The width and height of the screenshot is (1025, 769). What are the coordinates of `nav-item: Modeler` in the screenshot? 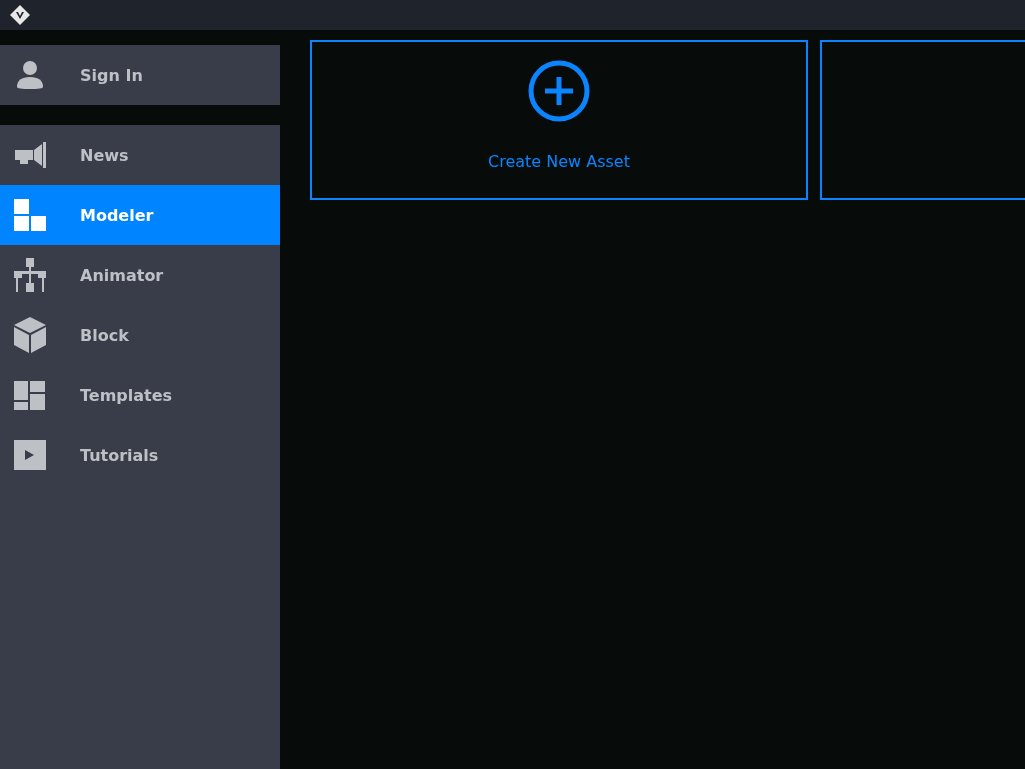 It's located at (140, 215).